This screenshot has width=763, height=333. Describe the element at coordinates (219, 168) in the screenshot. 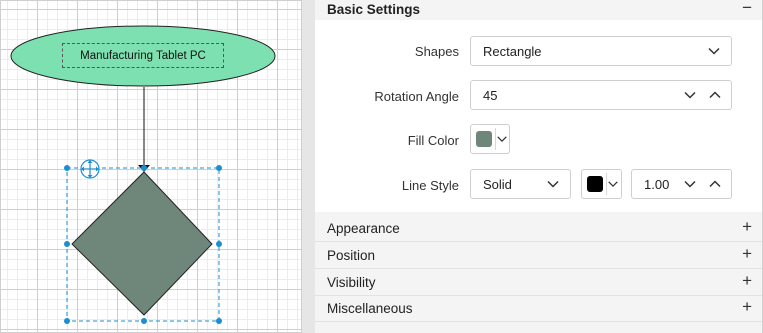

I see `resize-handle-top-right` at that location.